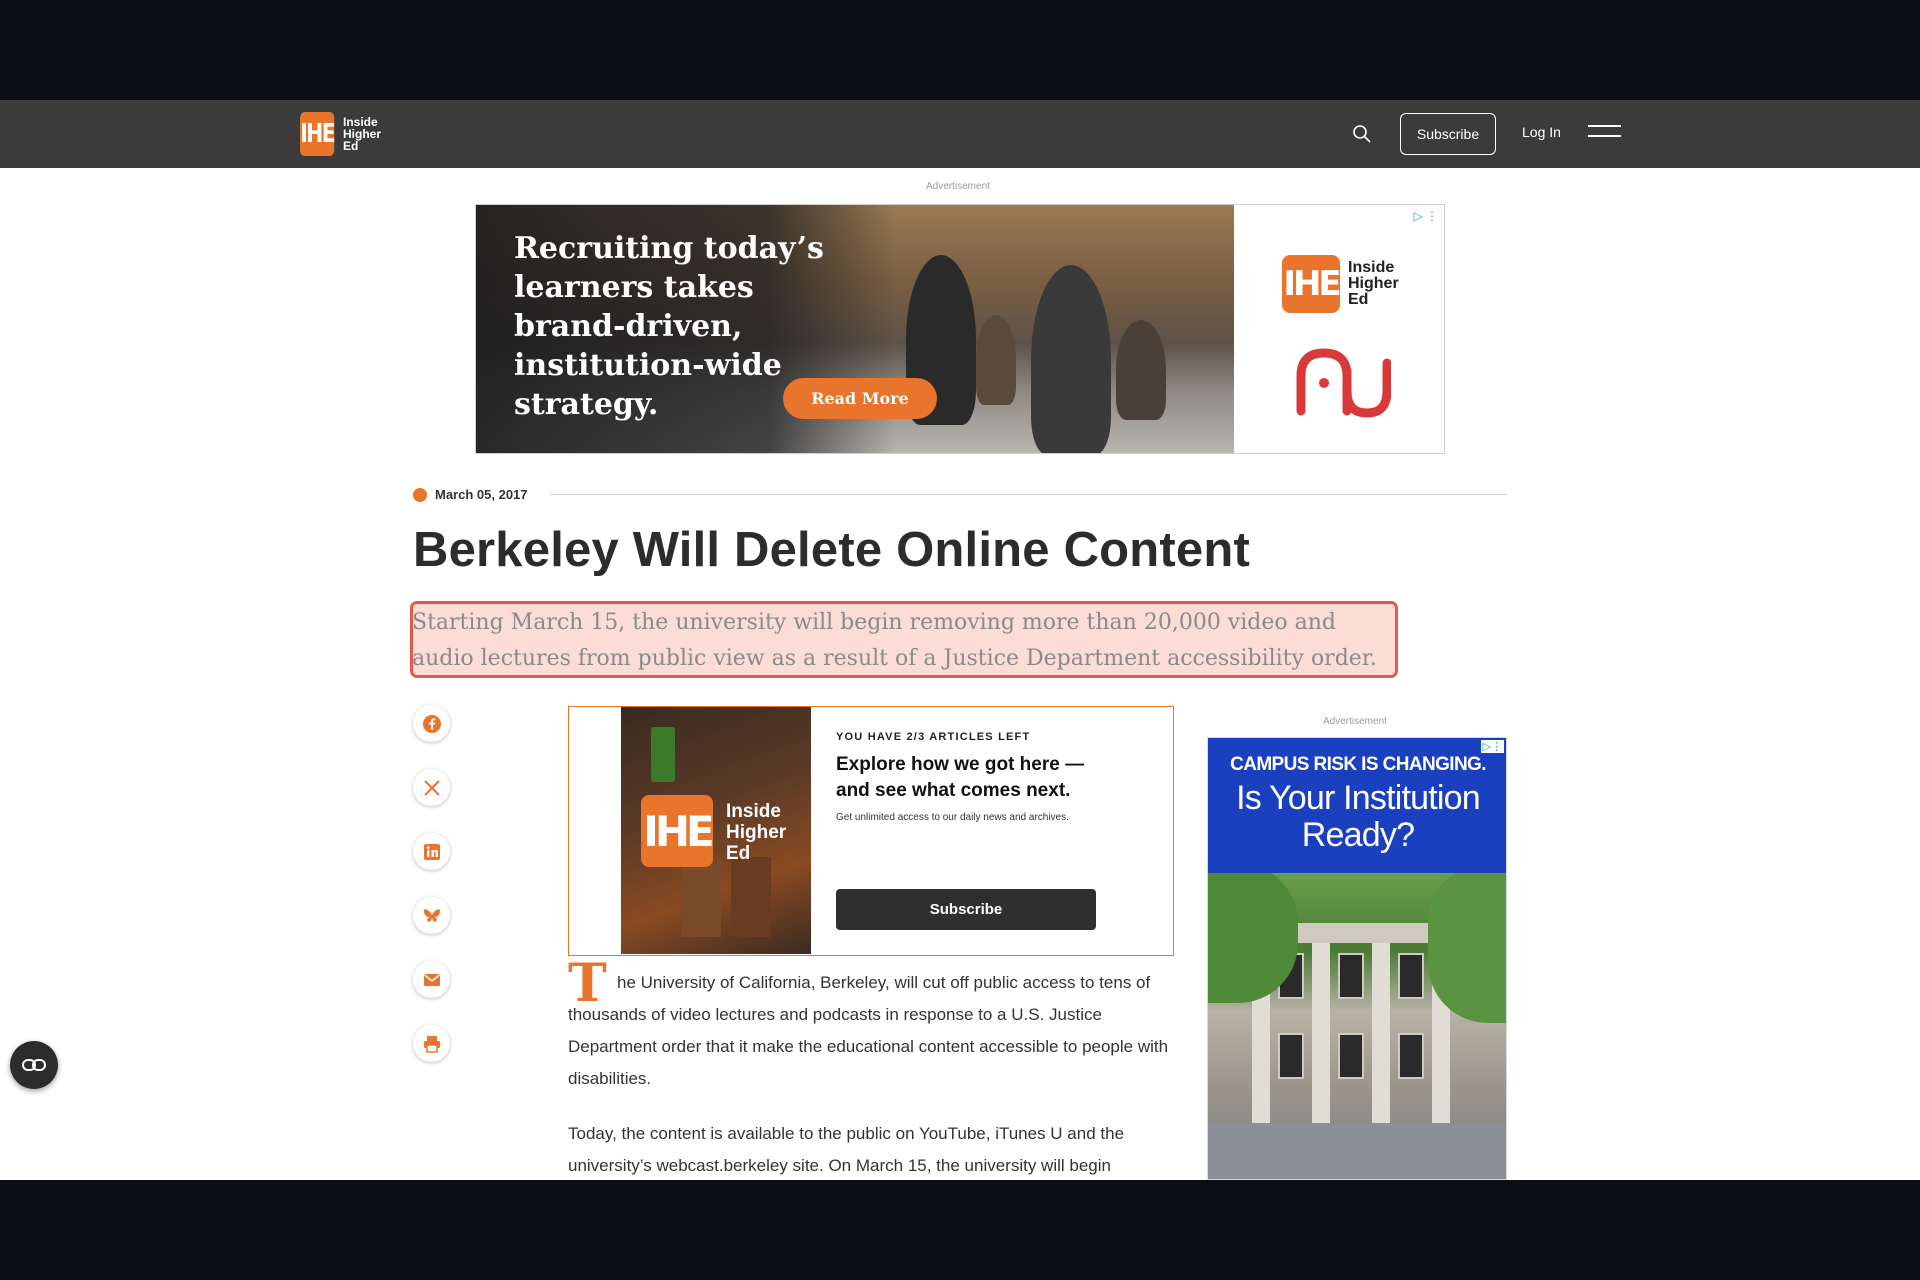 The image size is (1920, 1280). Describe the element at coordinates (716, 830) in the screenshot. I see `paywall-image: IHE Inside Higher Ed` at that location.